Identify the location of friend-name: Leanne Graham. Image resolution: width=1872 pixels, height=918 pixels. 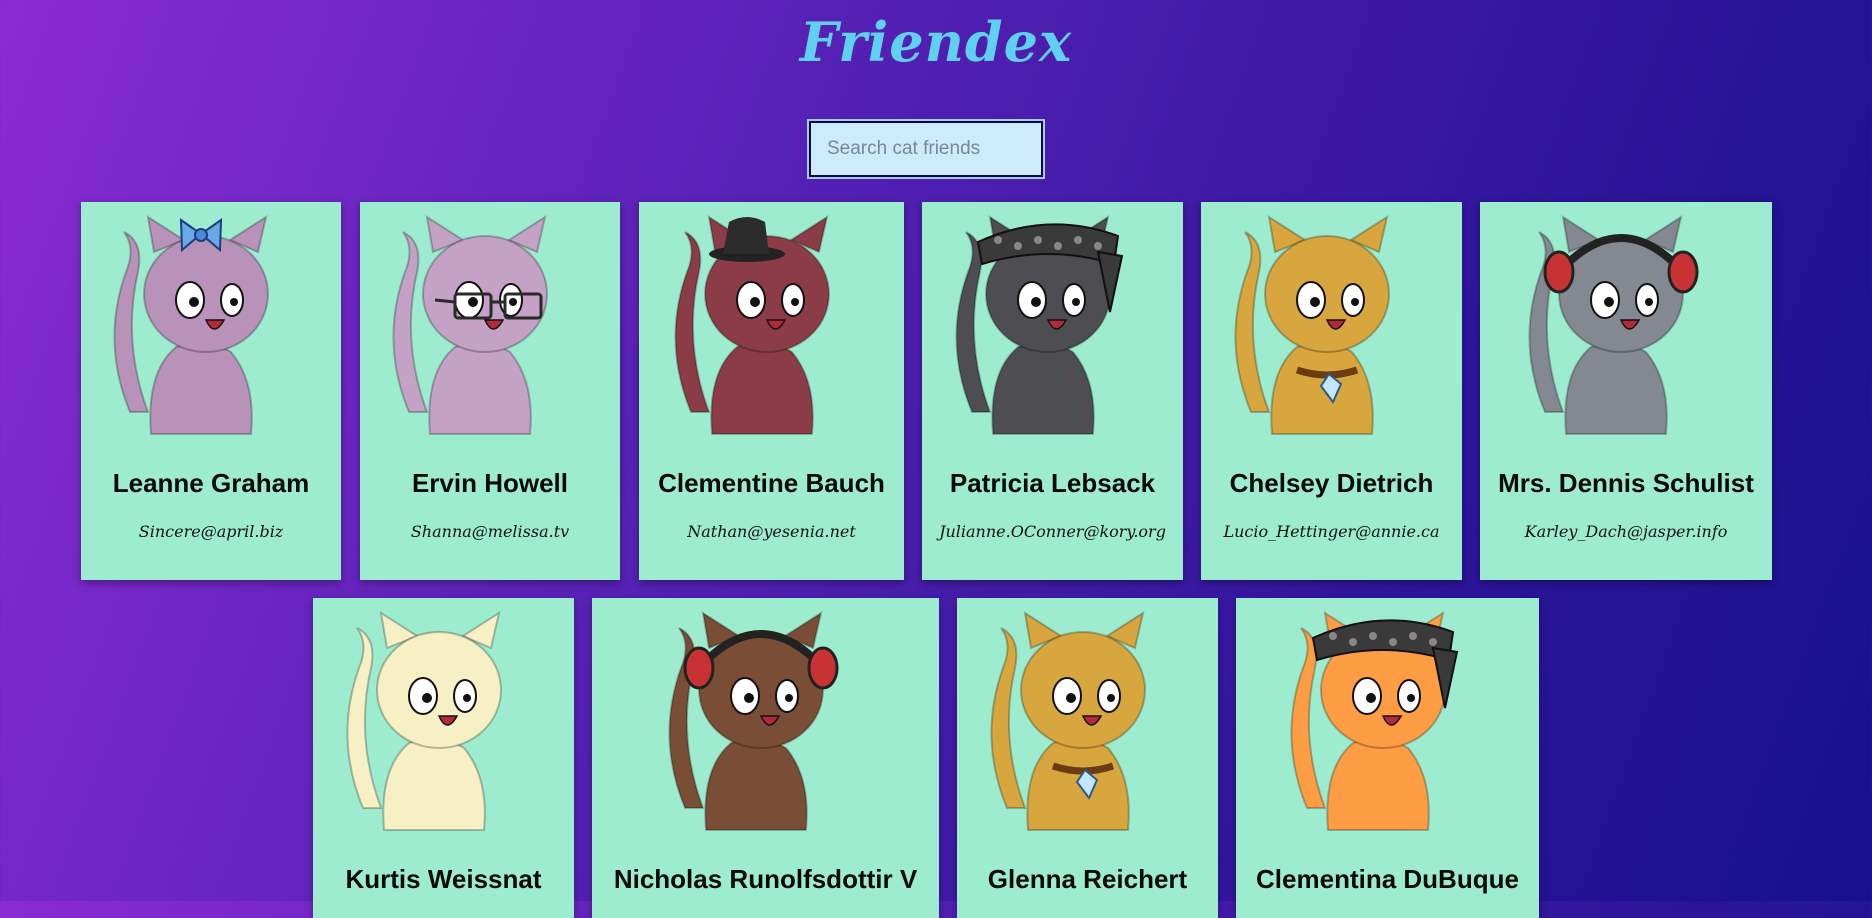
(211, 483).